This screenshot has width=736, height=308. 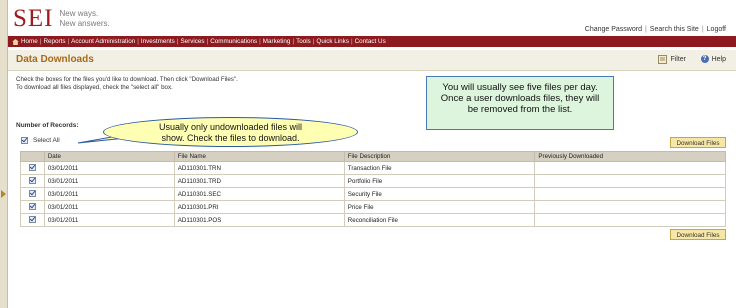 What do you see at coordinates (303, 41) in the screenshot?
I see `nav-tools: Tools` at bounding box center [303, 41].